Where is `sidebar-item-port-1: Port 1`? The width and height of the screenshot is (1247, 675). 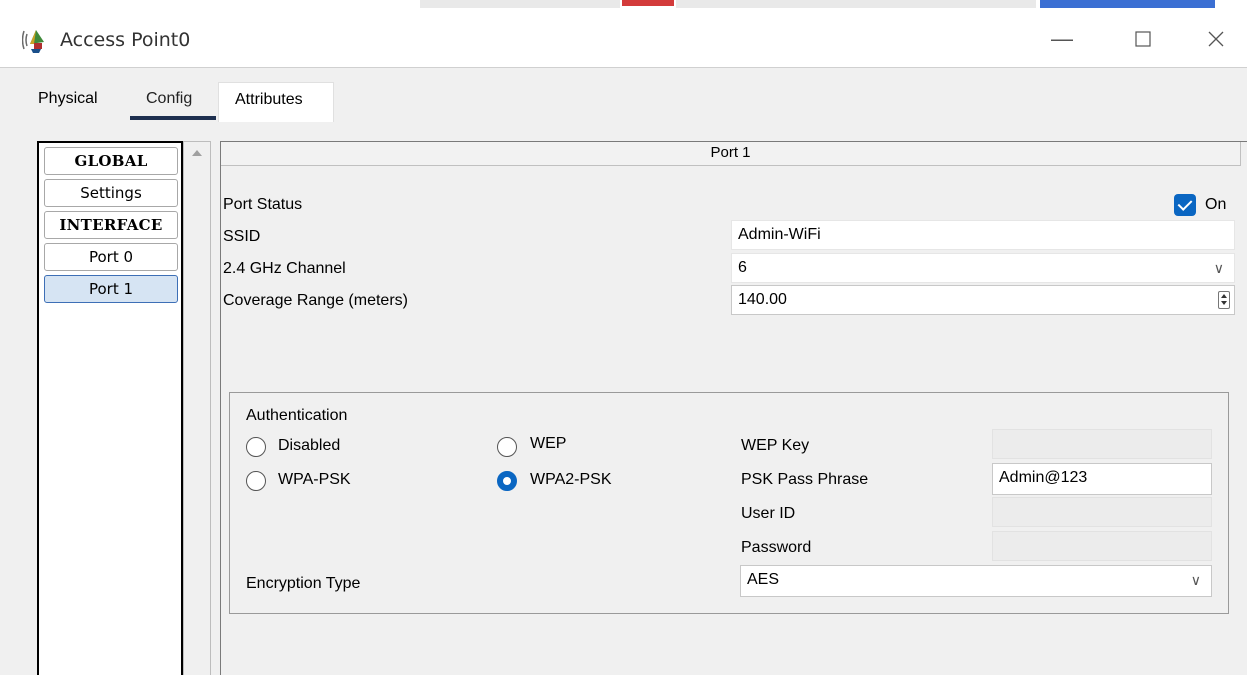
sidebar-item-port-1: Port 1 is located at coordinates (111, 289).